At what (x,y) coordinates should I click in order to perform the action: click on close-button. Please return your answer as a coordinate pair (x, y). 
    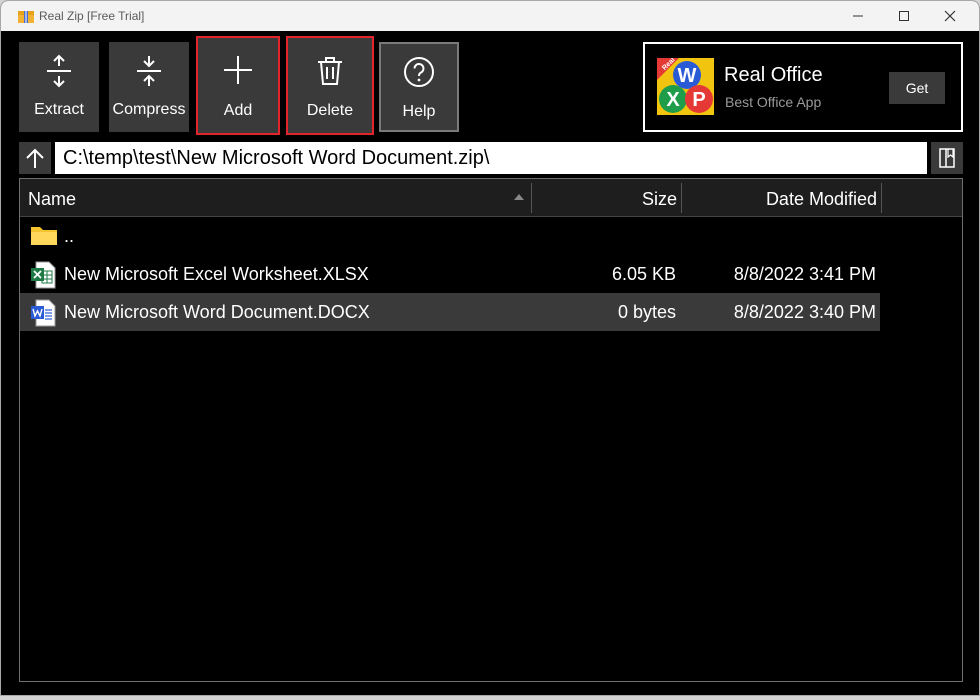
    Looking at the image, I should click on (950, 16).